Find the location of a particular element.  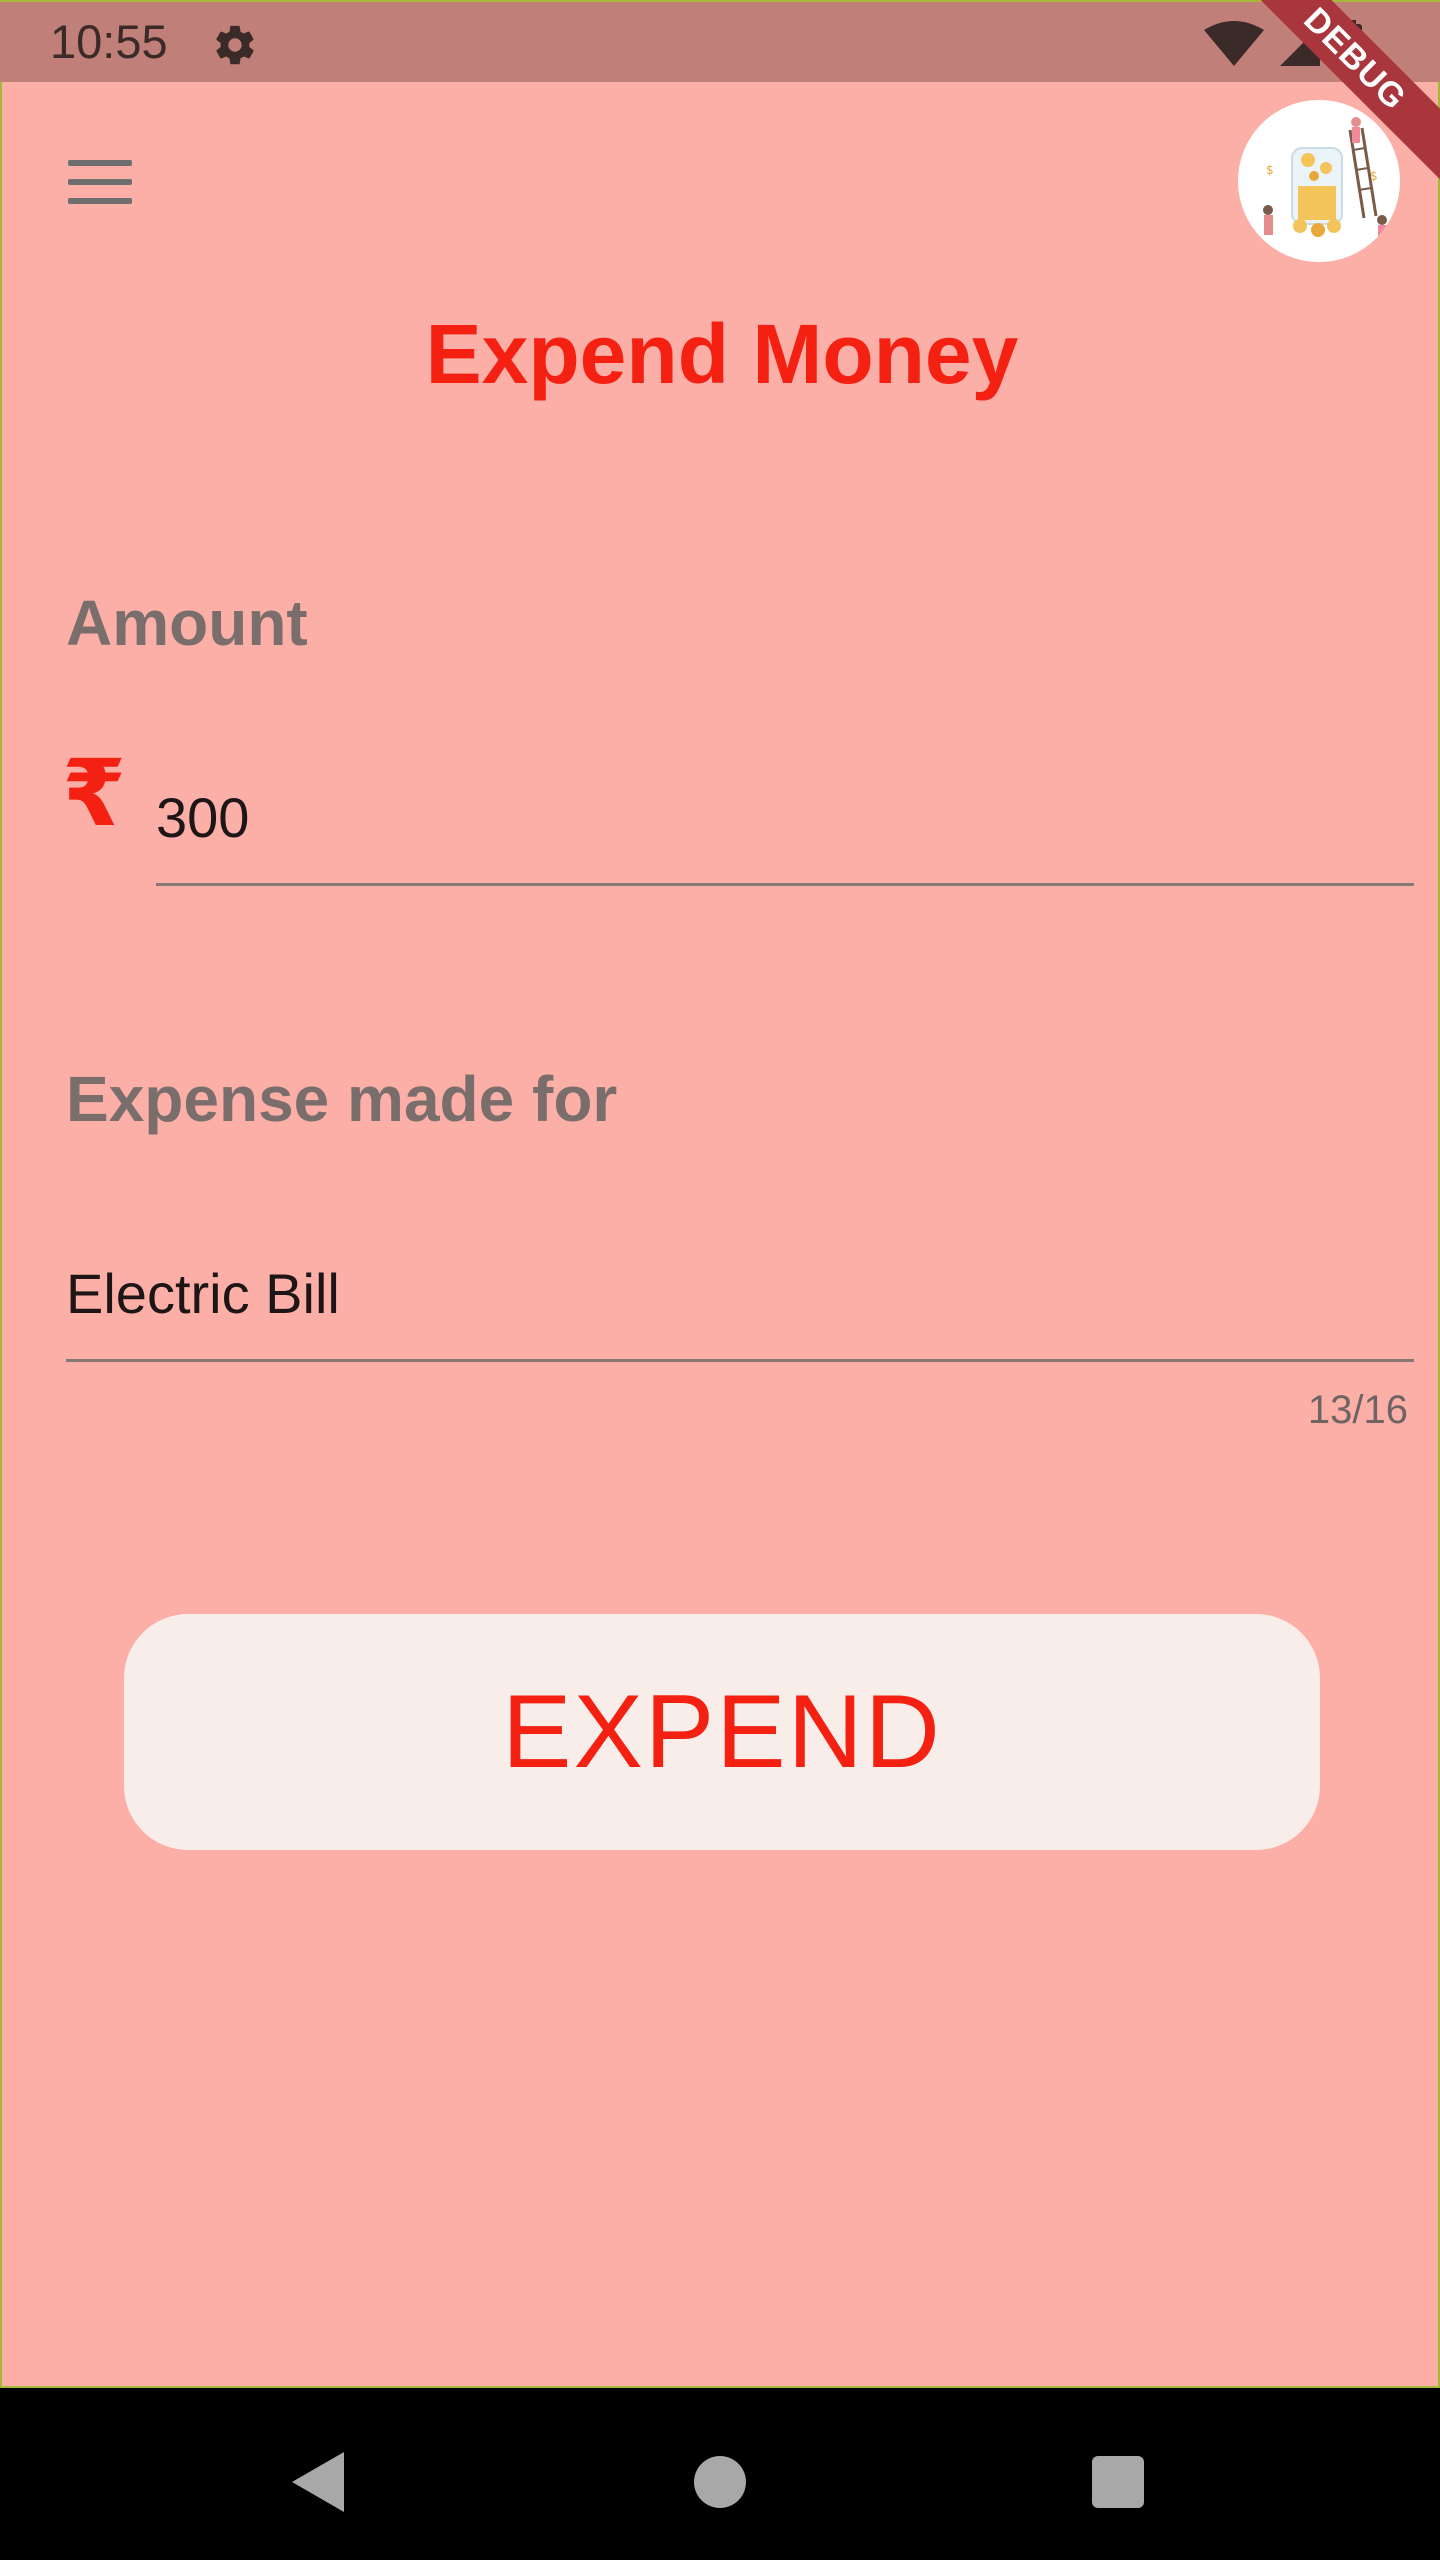

money-jar-illustration: $ $ is located at coordinates (1319, 181).